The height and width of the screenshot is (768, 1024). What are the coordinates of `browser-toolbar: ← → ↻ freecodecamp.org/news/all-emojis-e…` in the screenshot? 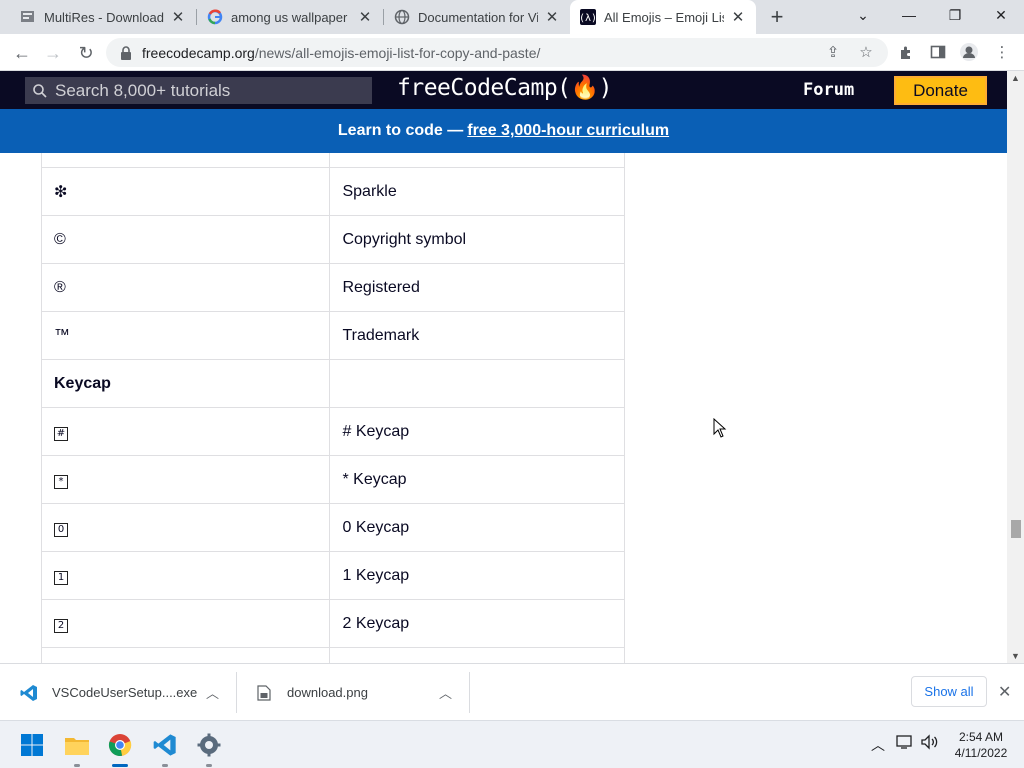 It's located at (512, 52).